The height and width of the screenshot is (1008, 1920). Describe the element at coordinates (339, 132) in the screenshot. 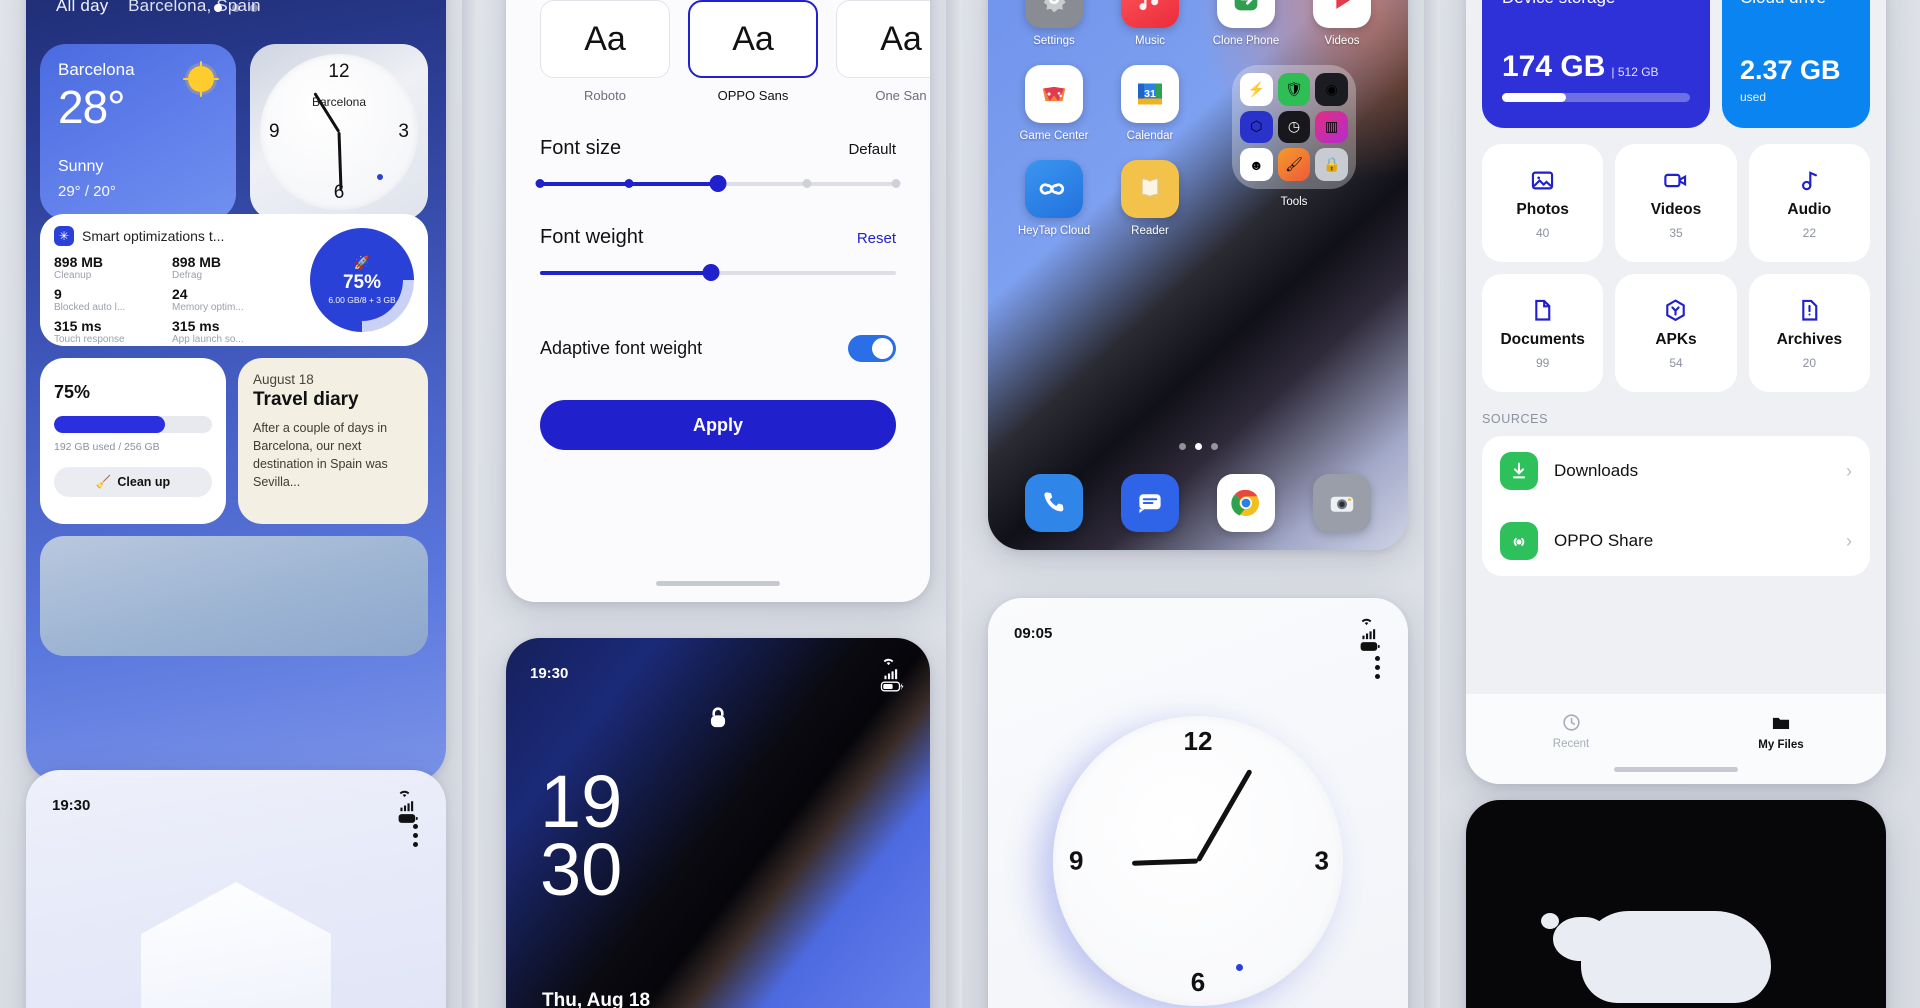

I see `clock-widget: 12 3 6 9 Barcelona` at that location.